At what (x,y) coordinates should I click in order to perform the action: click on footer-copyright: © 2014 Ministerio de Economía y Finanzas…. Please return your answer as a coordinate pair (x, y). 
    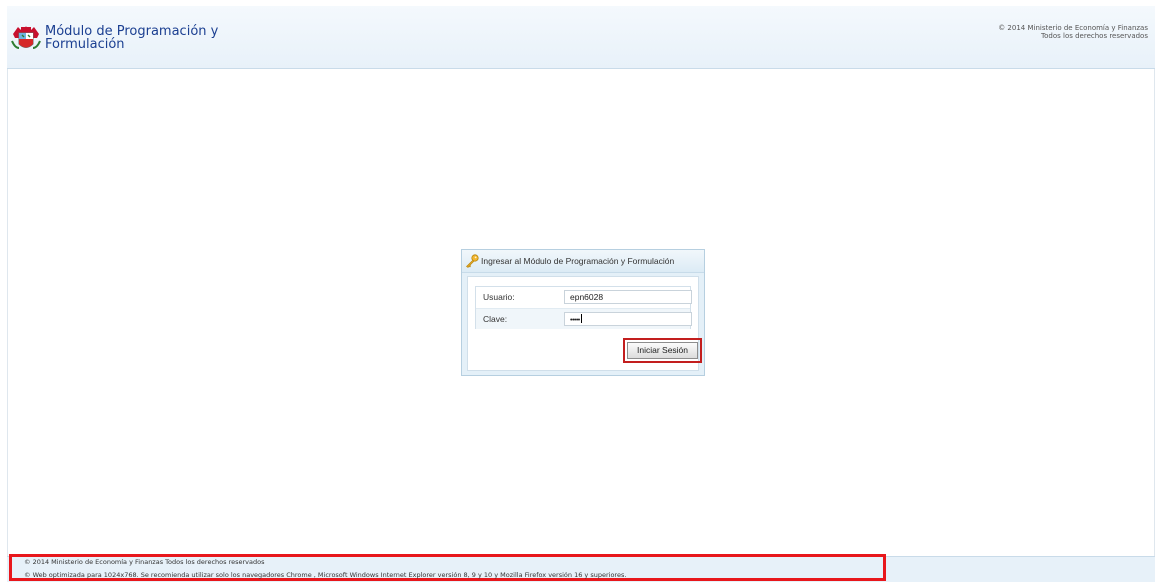
    Looking at the image, I should click on (144, 562).